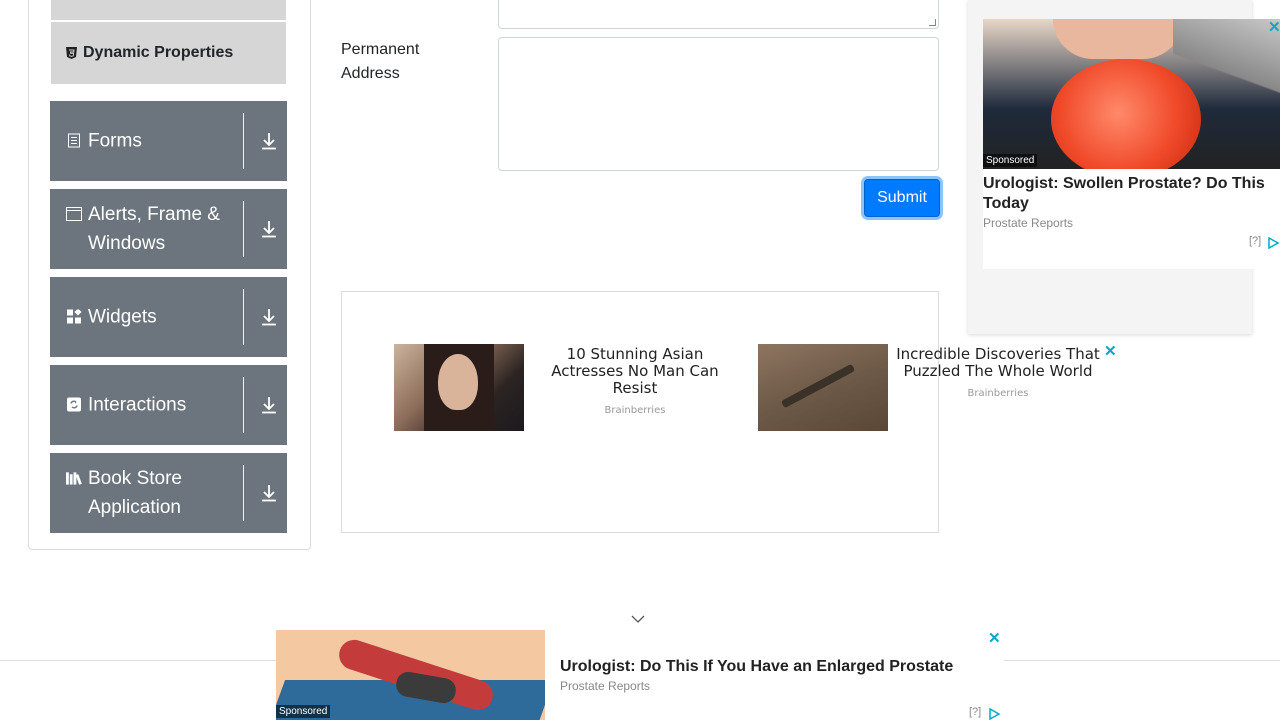 Image resolution: width=1280 pixels, height=725 pixels. I want to click on interactions-icon, so click(74, 405).